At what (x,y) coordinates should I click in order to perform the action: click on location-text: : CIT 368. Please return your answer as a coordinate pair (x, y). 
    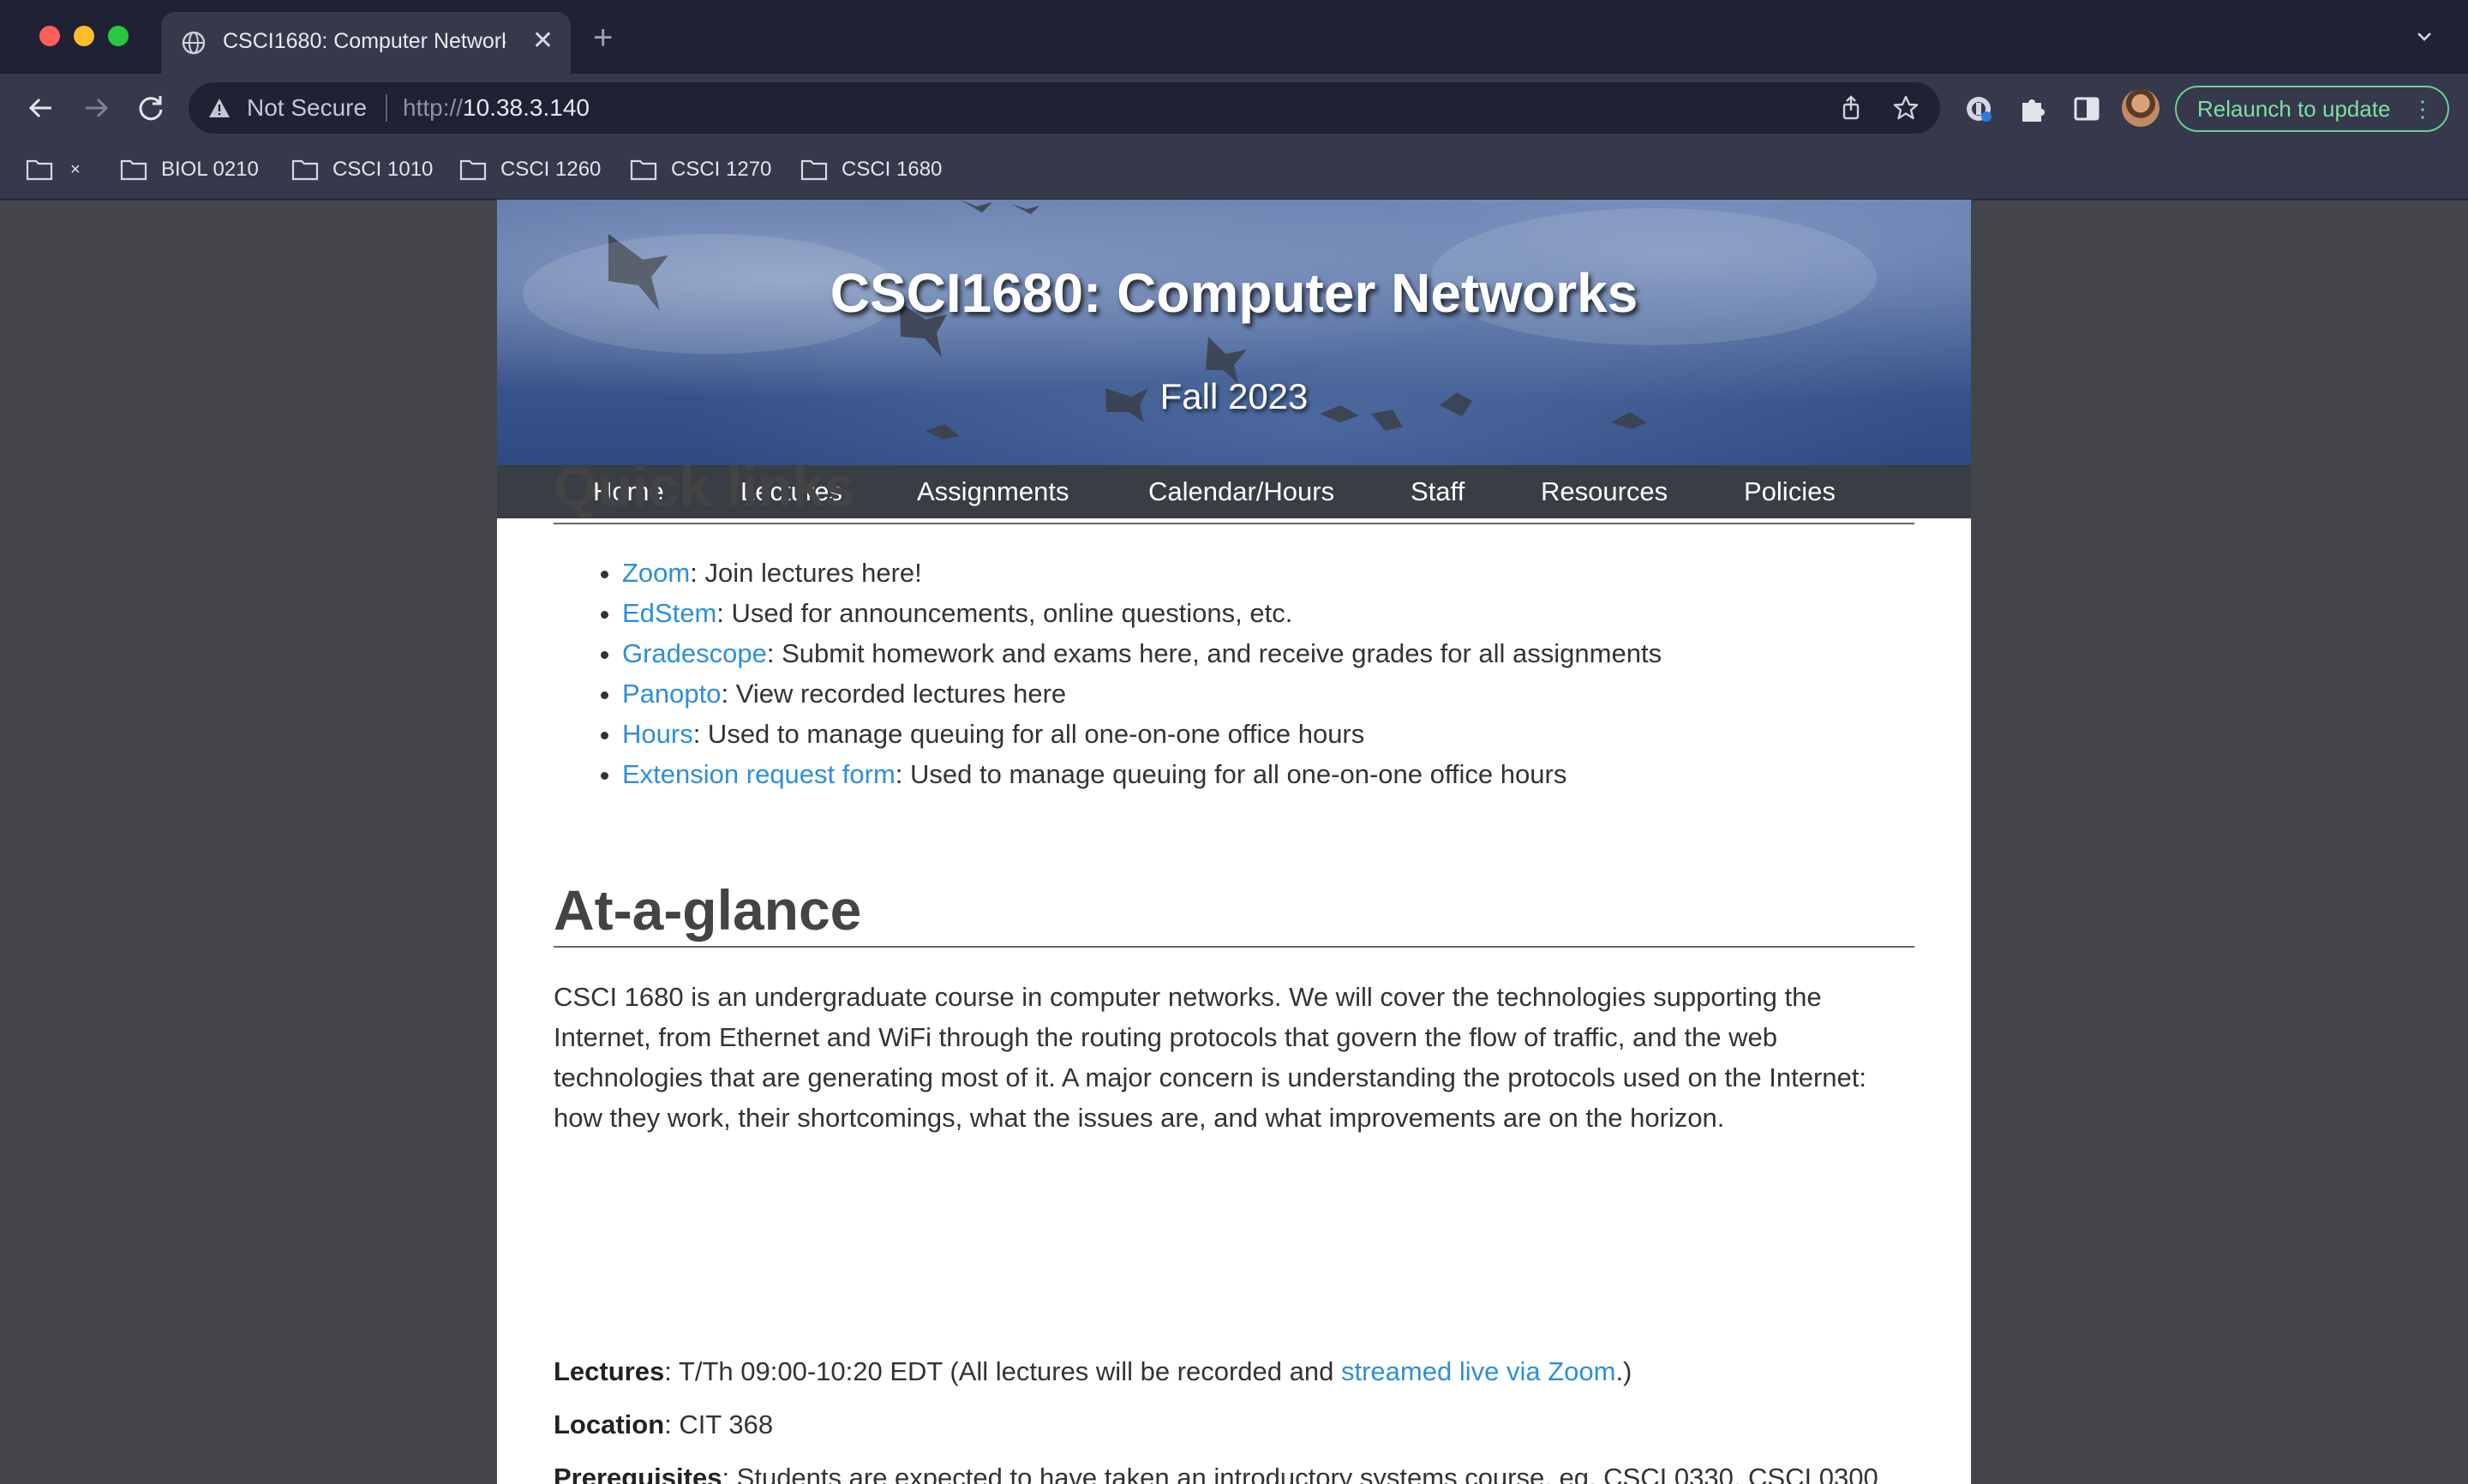
    Looking at the image, I should click on (719, 1424).